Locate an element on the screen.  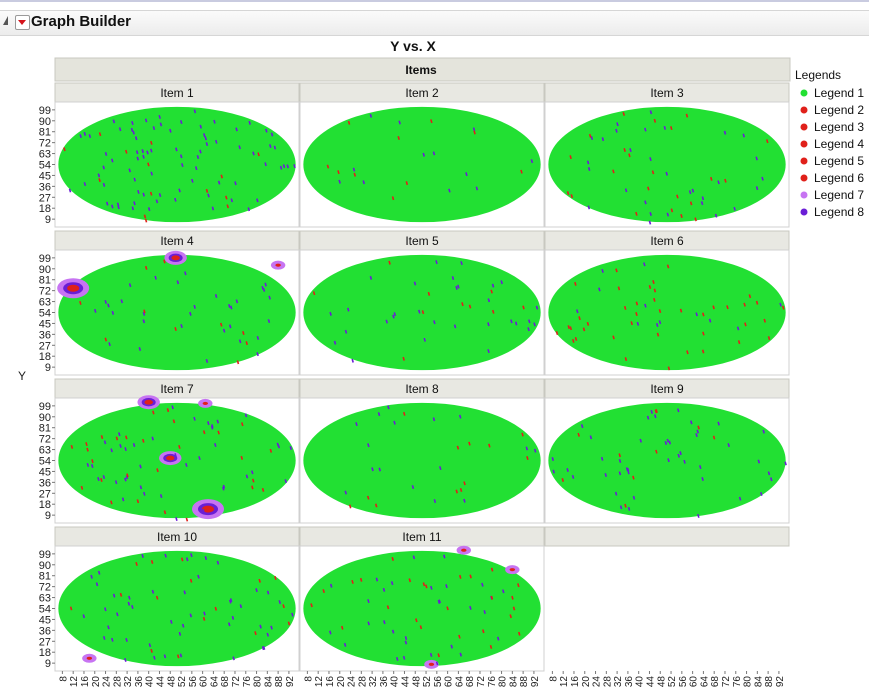
y-tick-label: 9 is located at coordinates (48, 220).